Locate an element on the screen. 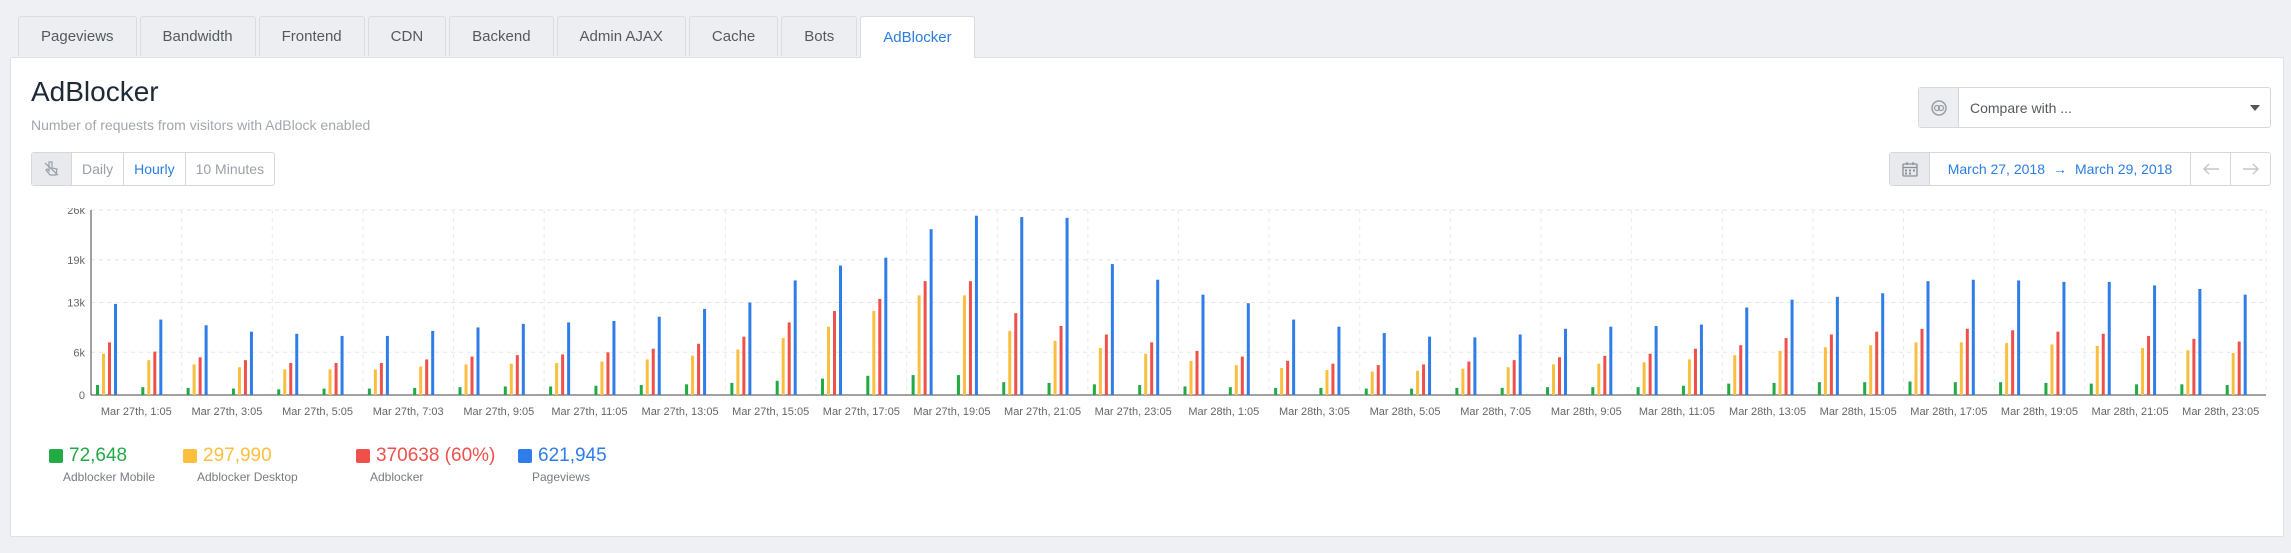 The height and width of the screenshot is (553, 2291). date-range-text: March 27, 2018 → March 29, 2018 is located at coordinates (2060, 169).